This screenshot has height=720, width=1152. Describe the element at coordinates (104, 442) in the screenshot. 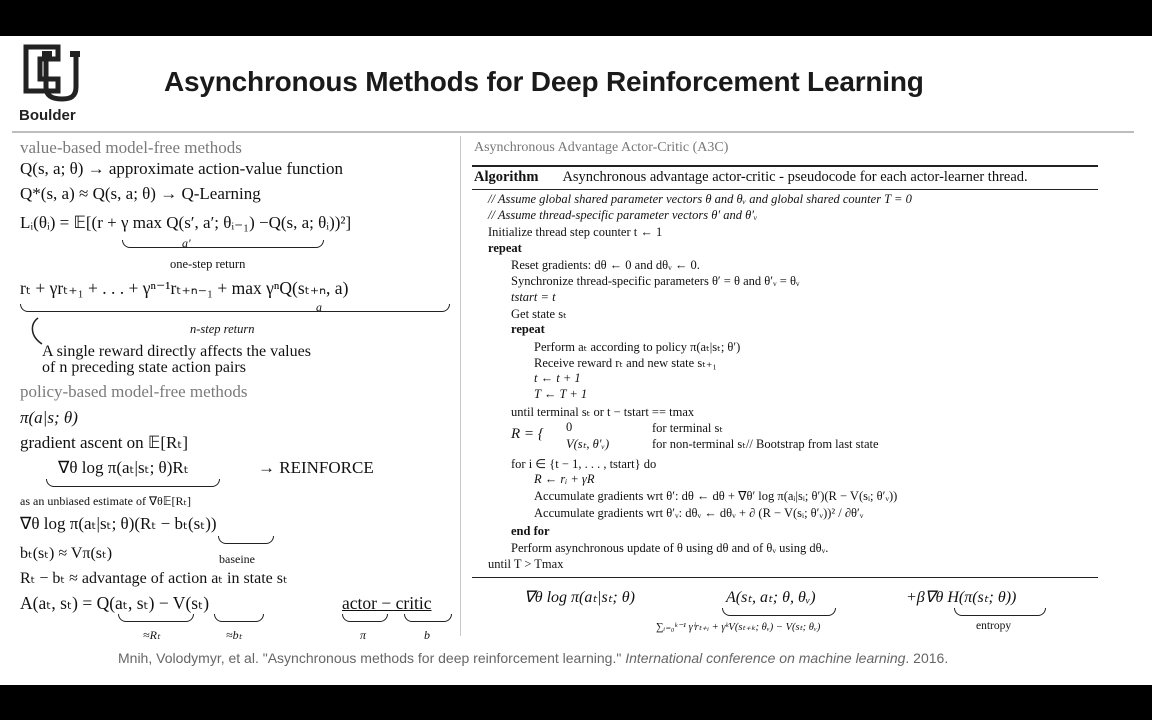

I see `gradient-ascent: gradient ascent on 𝔼[Rₜ]` at that location.